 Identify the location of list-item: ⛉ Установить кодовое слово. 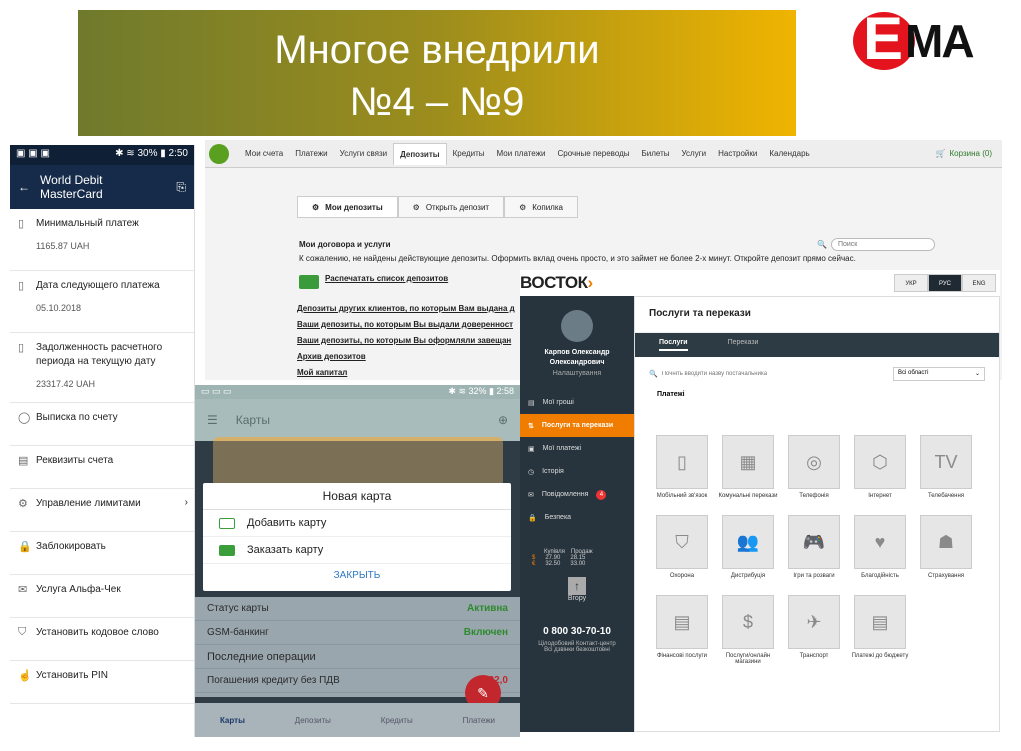
(102, 639).